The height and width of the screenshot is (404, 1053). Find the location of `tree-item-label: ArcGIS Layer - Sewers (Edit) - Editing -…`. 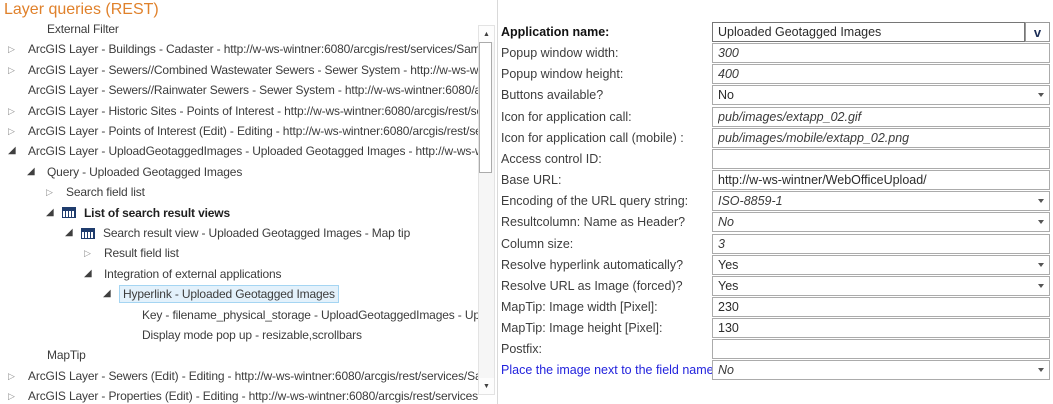

tree-item-label: ArcGIS Layer - Sewers (Edit) - Editing -… is located at coordinates (253, 375).